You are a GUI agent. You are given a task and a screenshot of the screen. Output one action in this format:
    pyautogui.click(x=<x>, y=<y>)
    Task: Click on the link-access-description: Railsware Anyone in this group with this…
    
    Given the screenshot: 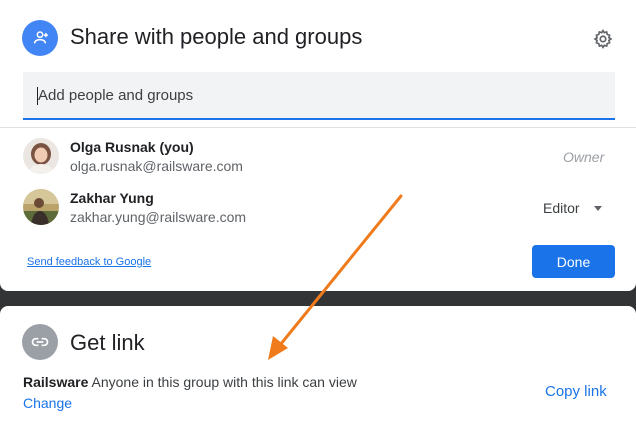 What is the action you would take?
    pyautogui.click(x=190, y=382)
    